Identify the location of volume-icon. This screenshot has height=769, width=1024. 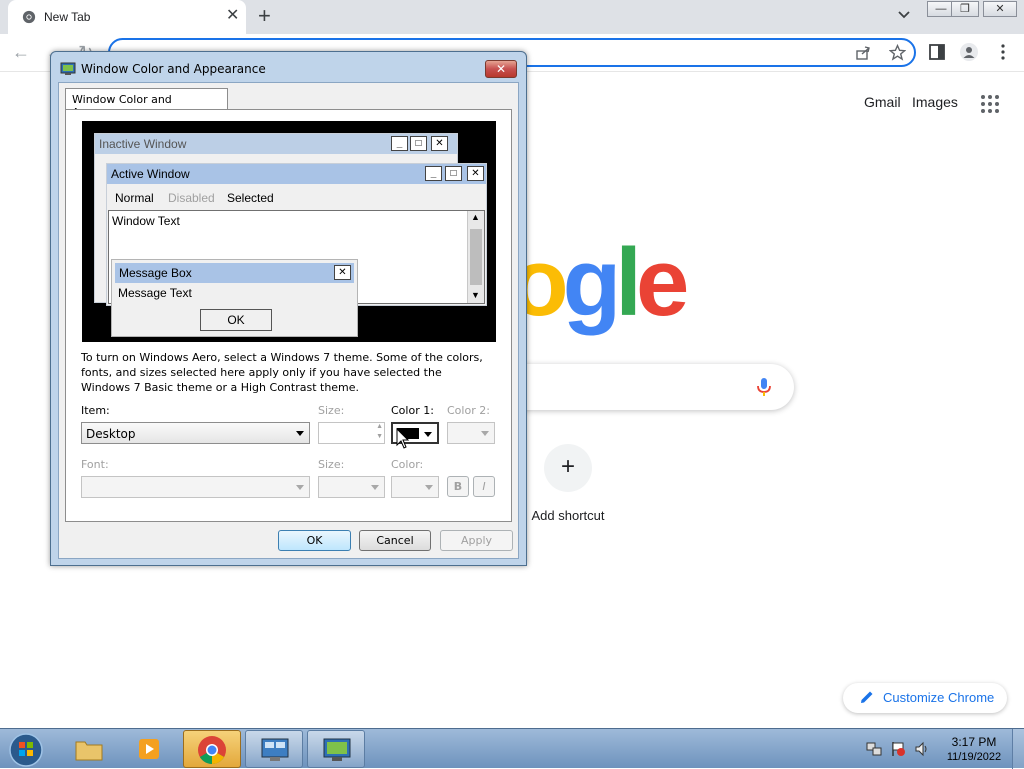
(922, 749).